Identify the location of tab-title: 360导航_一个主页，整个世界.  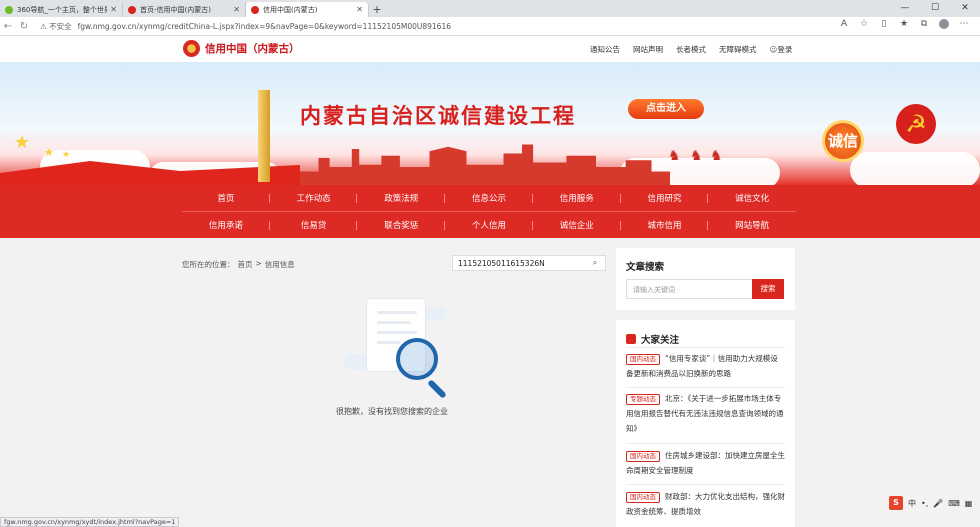
(62, 9).